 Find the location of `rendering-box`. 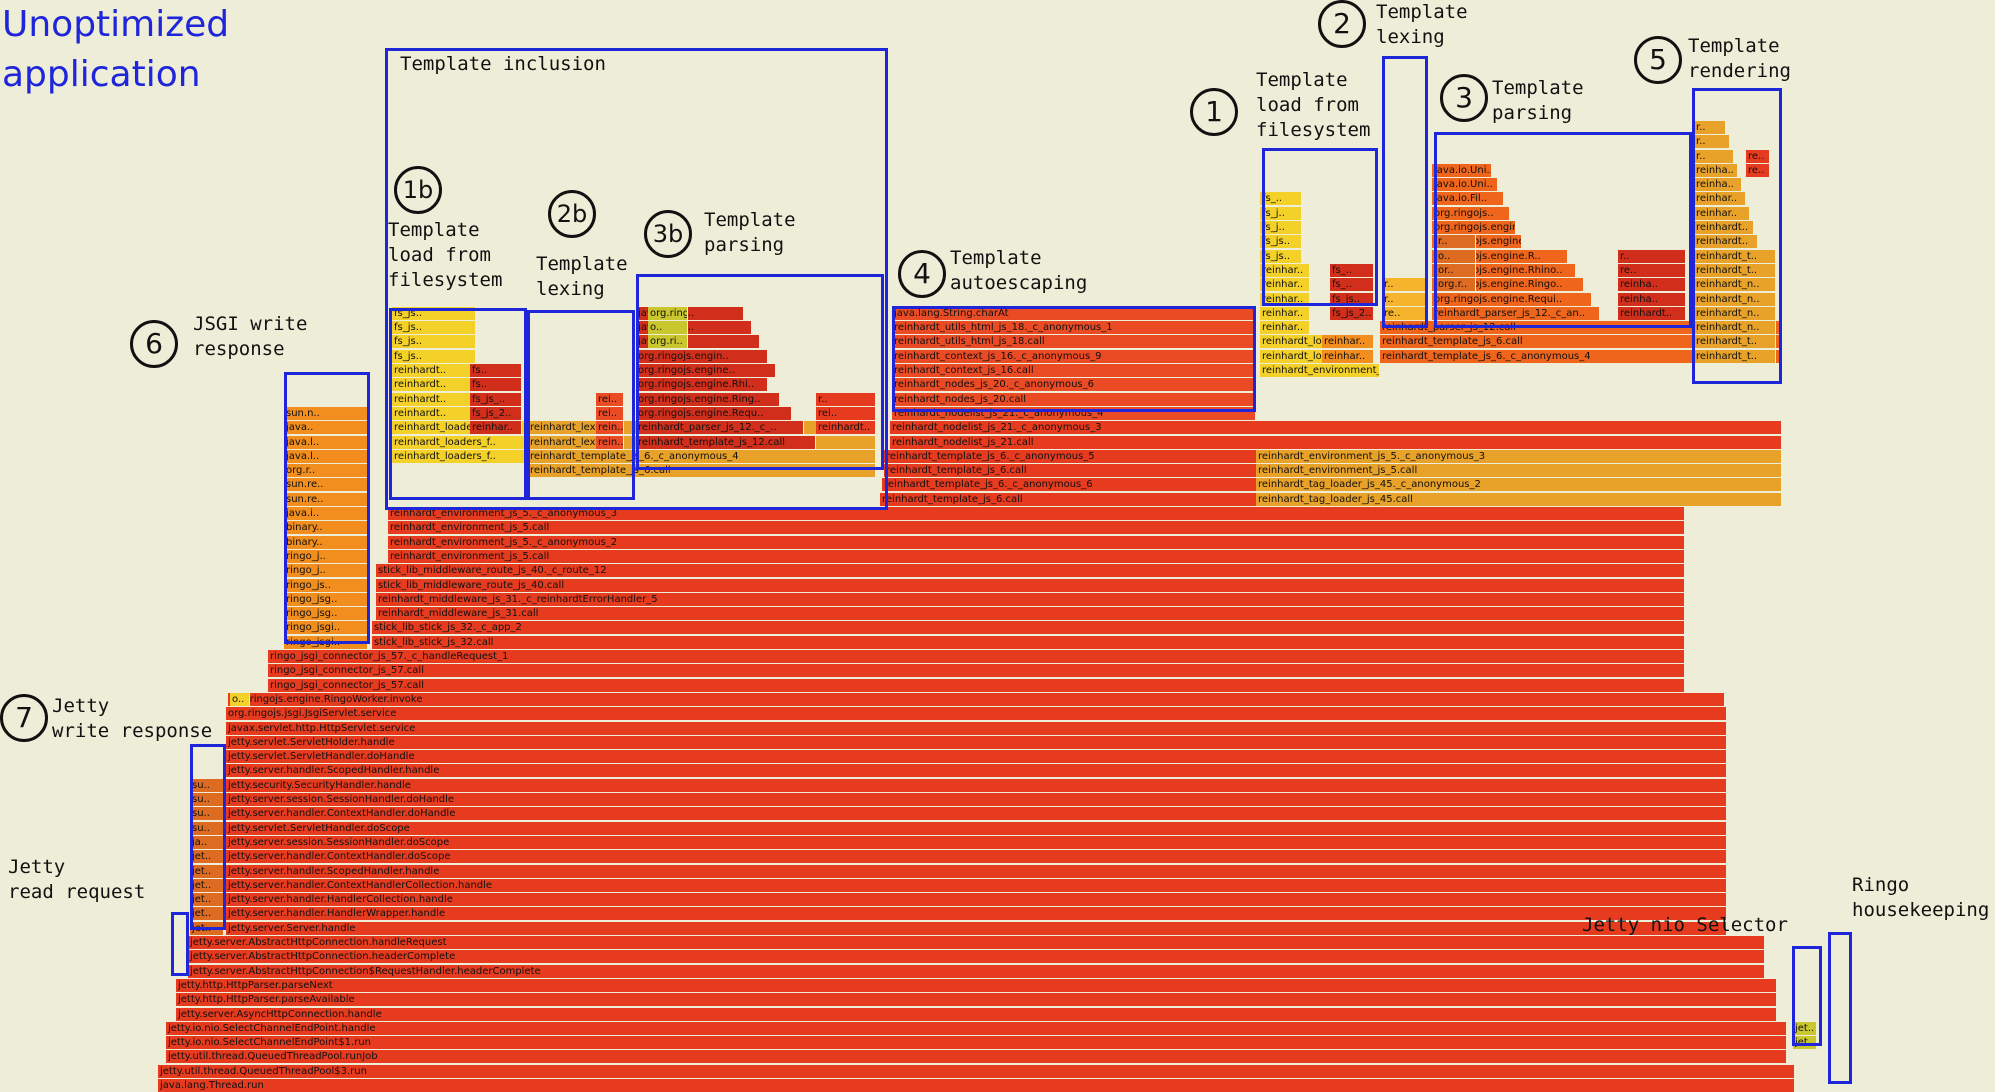

rendering-box is located at coordinates (1737, 236).